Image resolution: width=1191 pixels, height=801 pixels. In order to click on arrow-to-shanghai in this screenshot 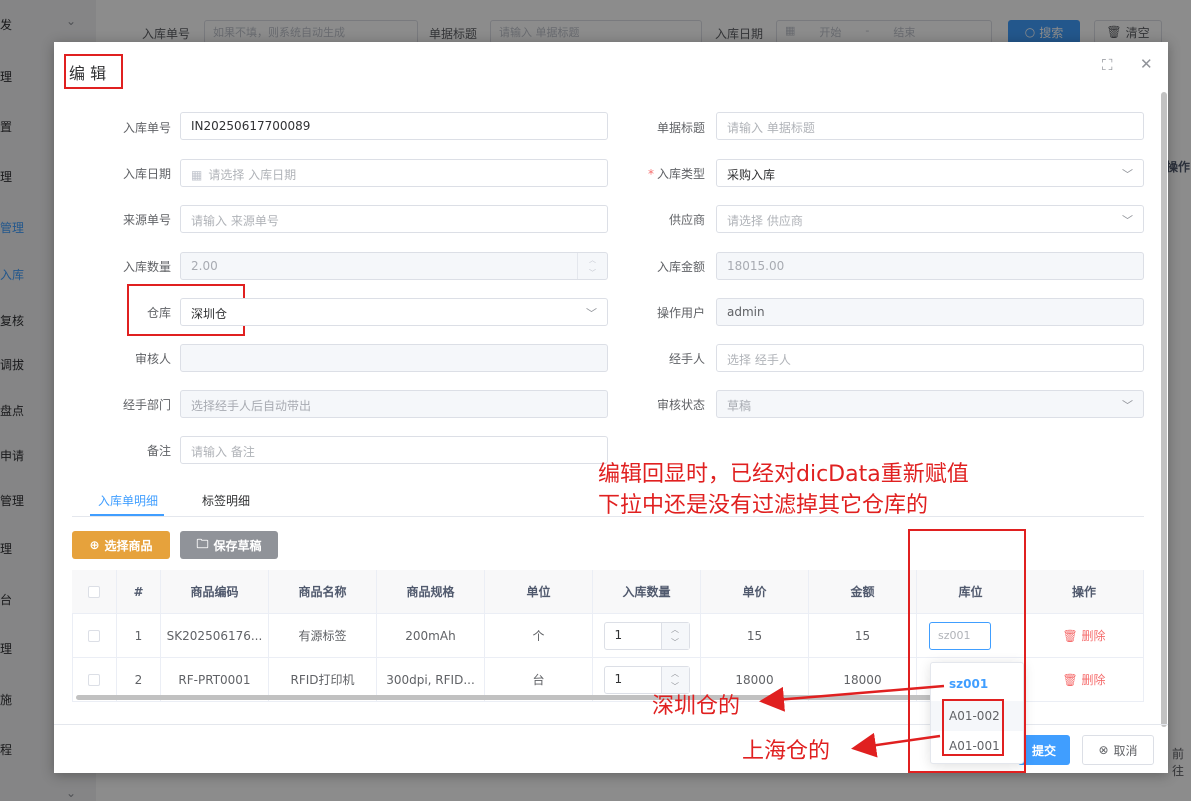, I will do `click(896, 745)`.